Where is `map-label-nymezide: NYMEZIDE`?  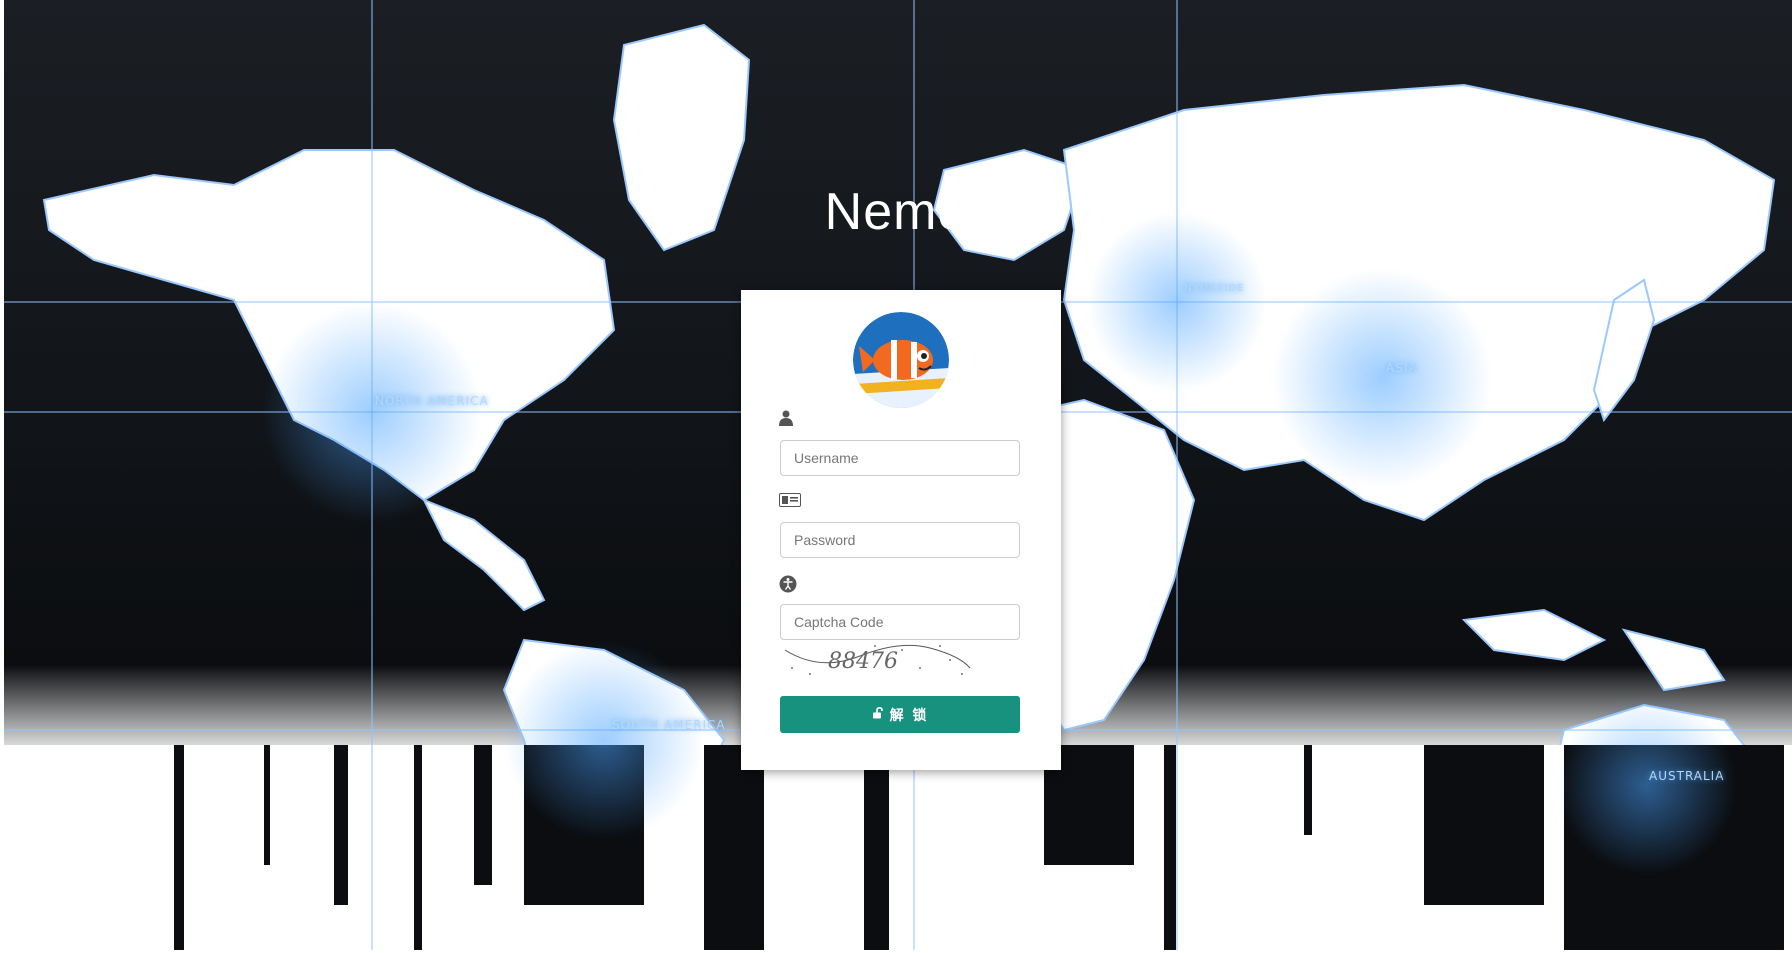
map-label-nymezide: NYMEZIDE is located at coordinates (1214, 288).